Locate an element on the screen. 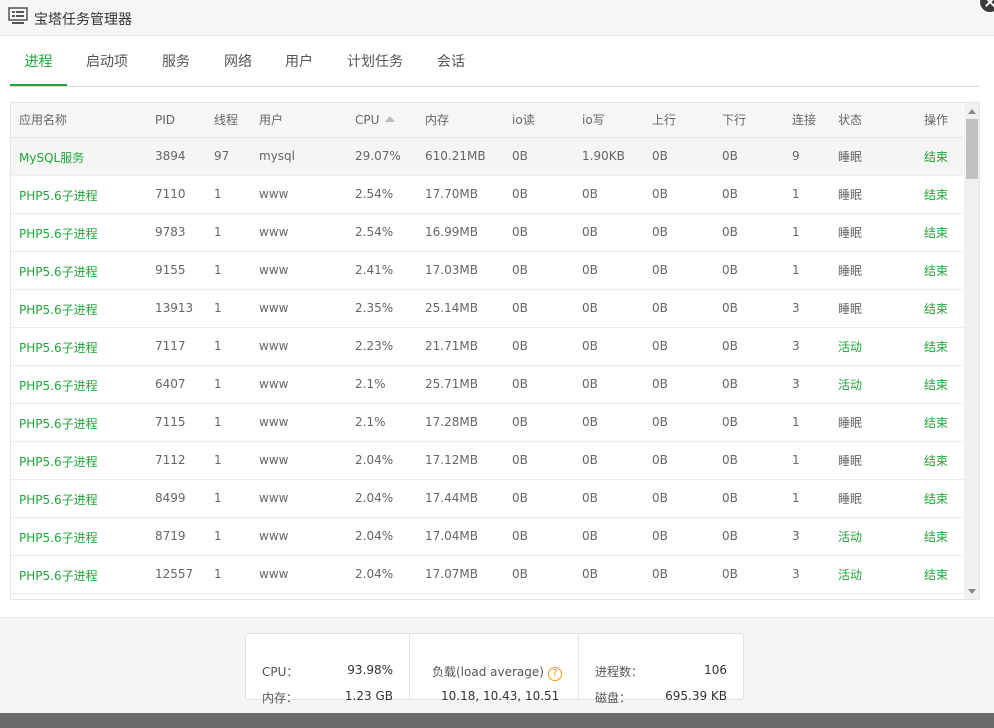 This screenshot has width=994, height=728. cell-threads: 1 is located at coordinates (228, 194).